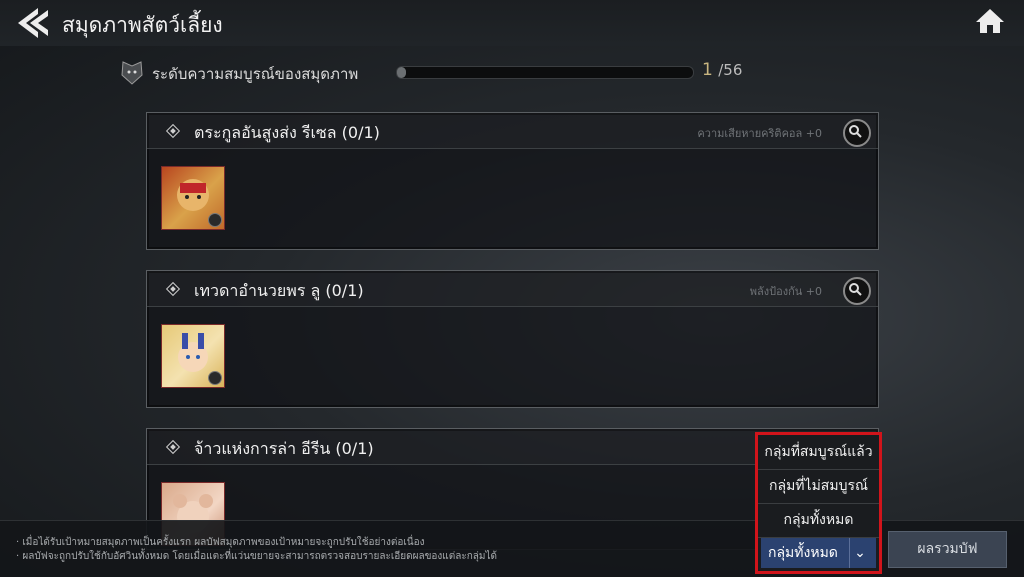 The height and width of the screenshot is (577, 1024). What do you see at coordinates (730, 70) in the screenshot?
I see `progress-total: /56` at bounding box center [730, 70].